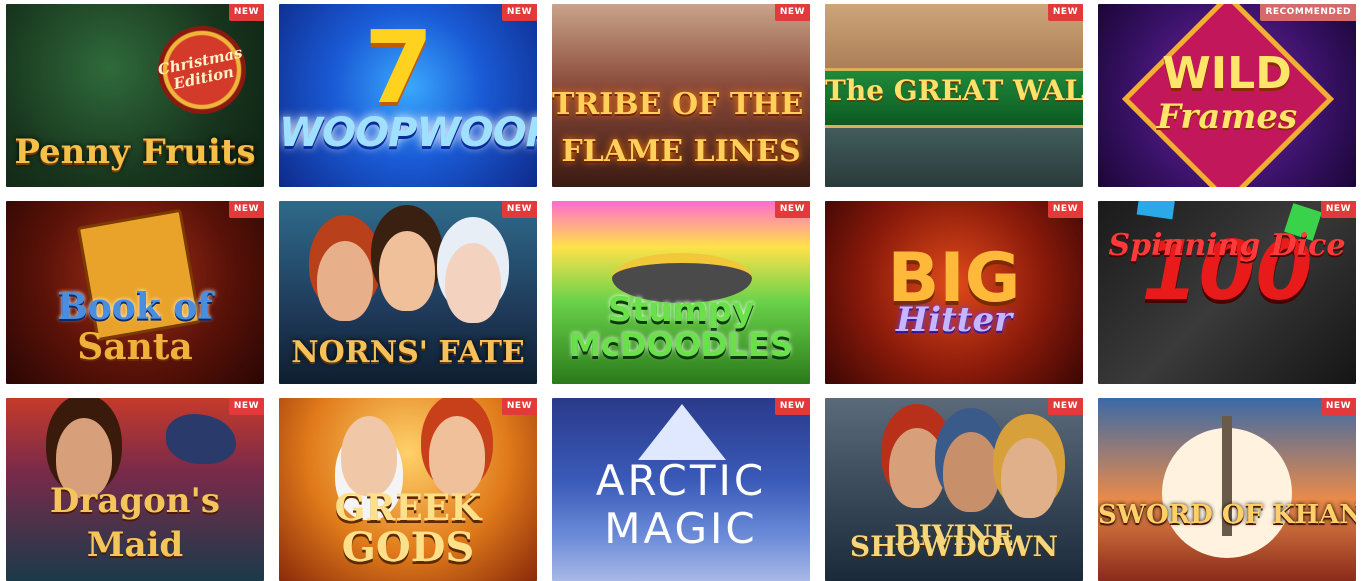 The image size is (1364, 581). I want to click on dragon-icon, so click(201, 439).